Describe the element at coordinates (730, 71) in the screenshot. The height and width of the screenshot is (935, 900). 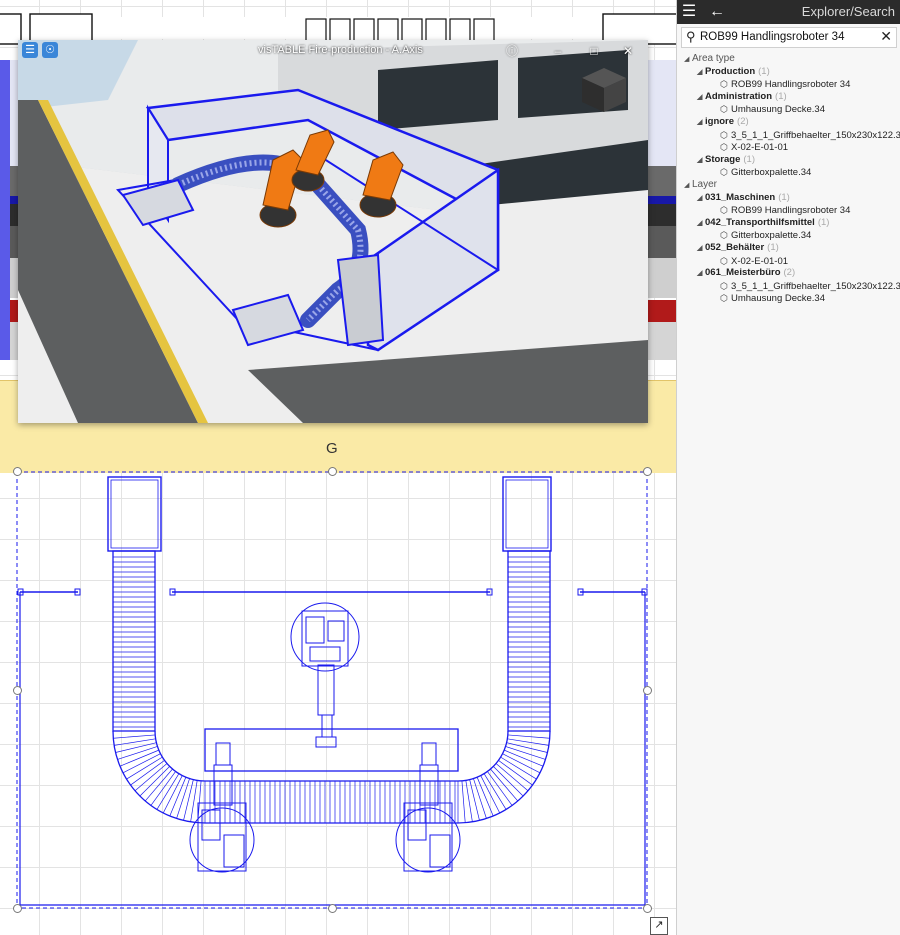
I see `group-label: Production` at that location.